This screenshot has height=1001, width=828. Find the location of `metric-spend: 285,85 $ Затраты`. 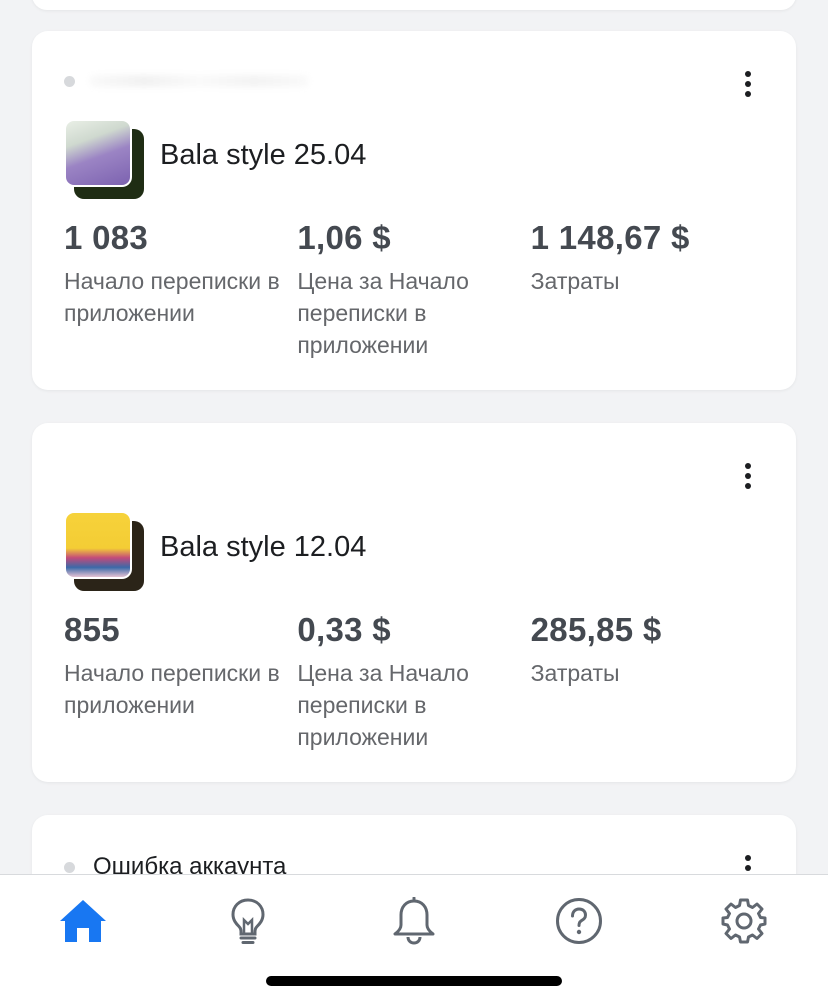

metric-spend: 285,85 $ Затраты is located at coordinates (647, 682).